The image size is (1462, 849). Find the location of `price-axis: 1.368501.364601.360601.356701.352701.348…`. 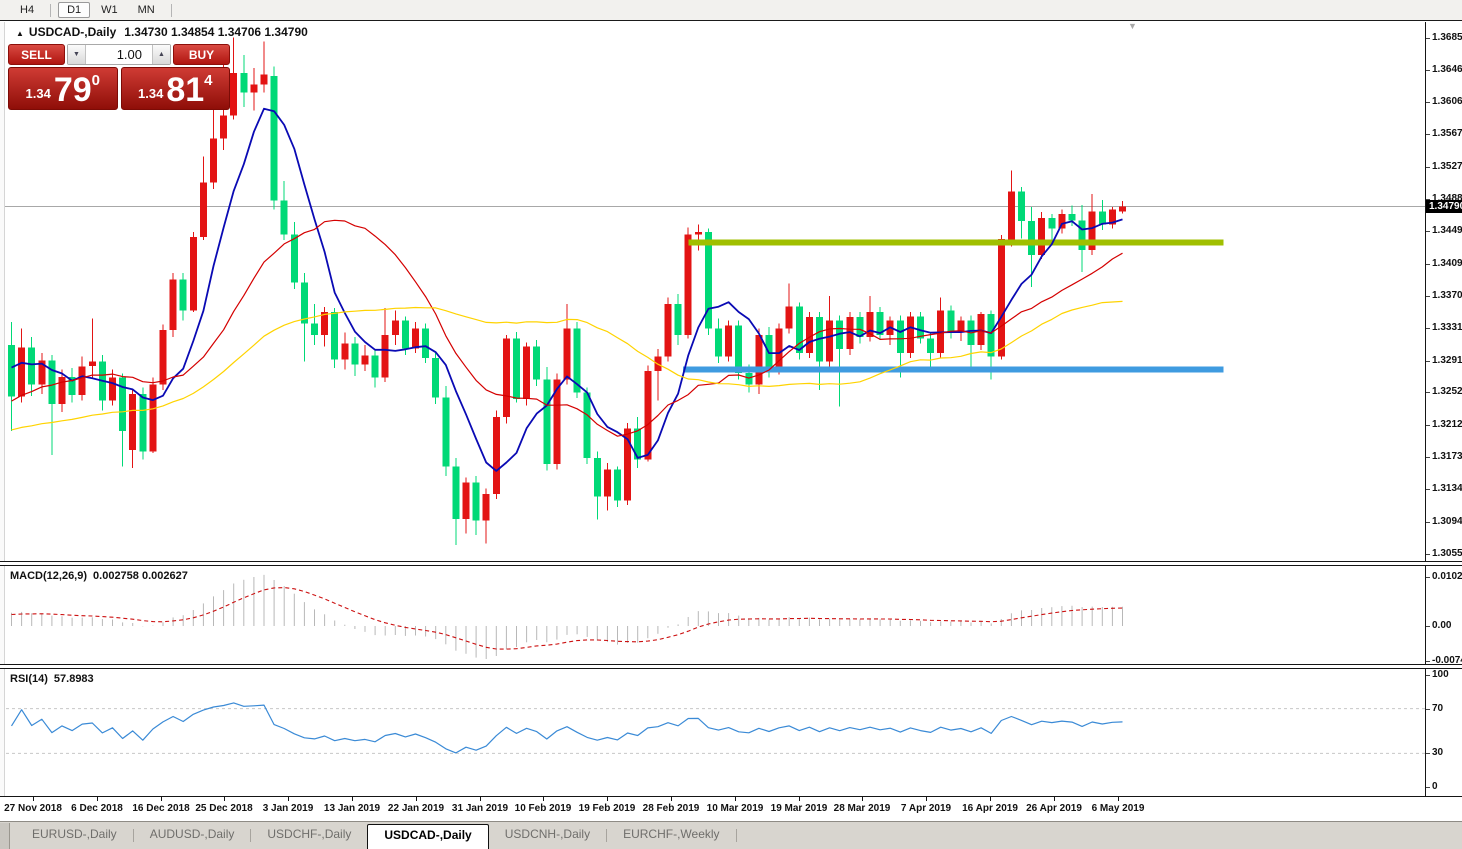

price-axis: 1.368501.364601.360601.356701.352701.348… is located at coordinates (1443, 409).